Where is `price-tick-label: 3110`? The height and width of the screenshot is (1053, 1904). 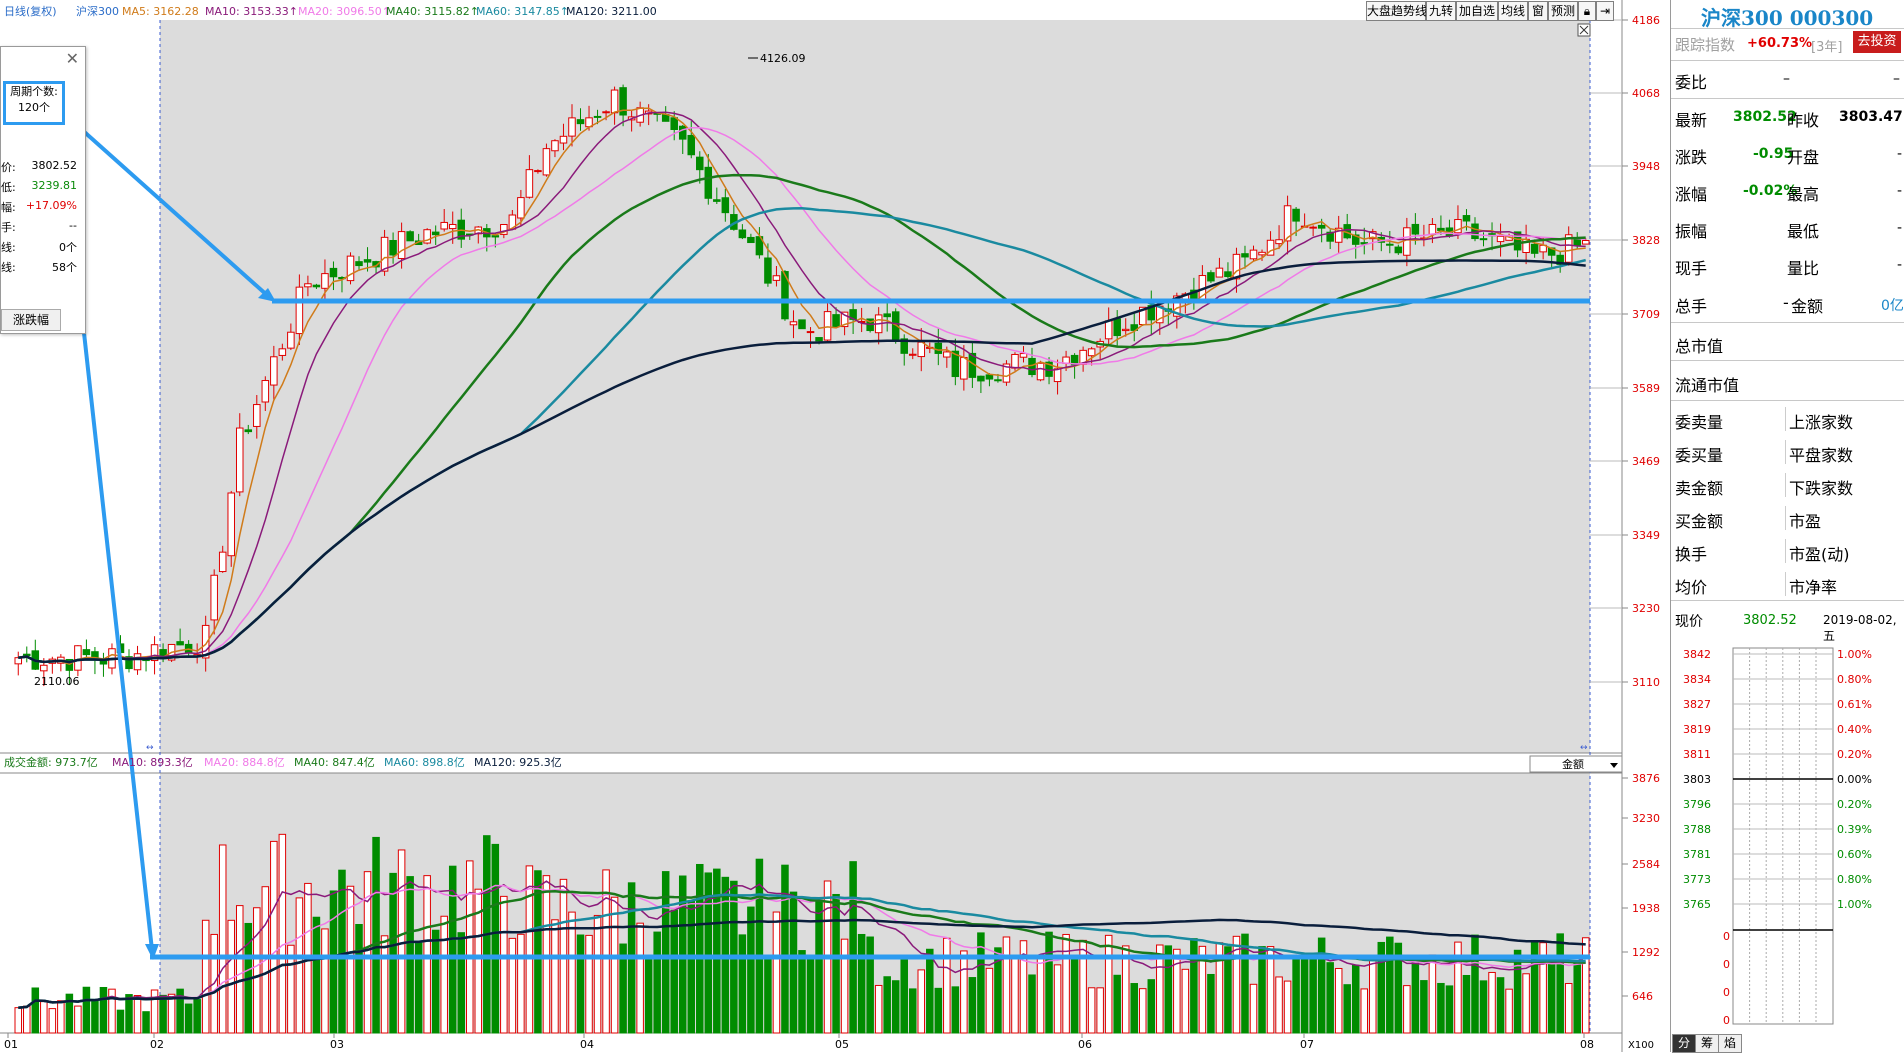
price-tick-label: 3110 is located at coordinates (1646, 682).